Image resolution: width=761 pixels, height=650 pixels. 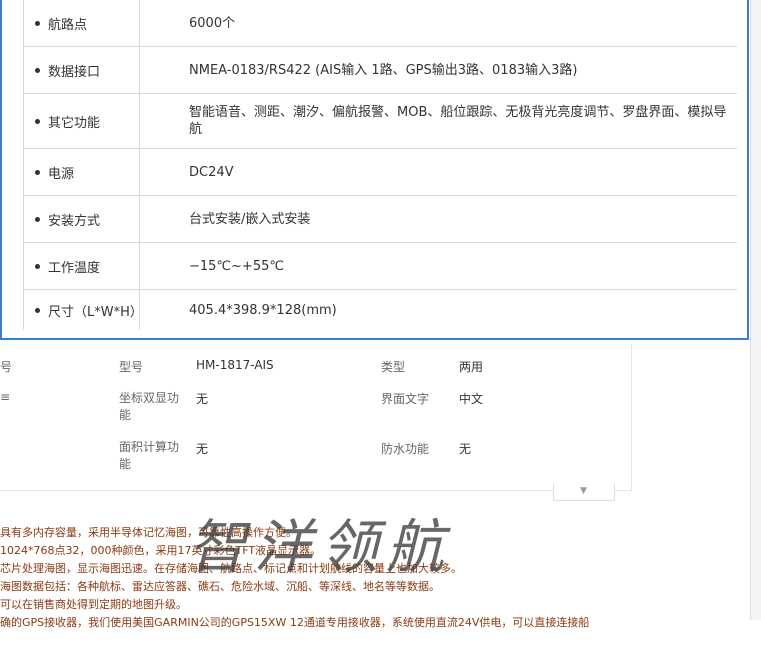 I want to click on spec-value: 405.4*398.9*128(mm), so click(x=263, y=310).